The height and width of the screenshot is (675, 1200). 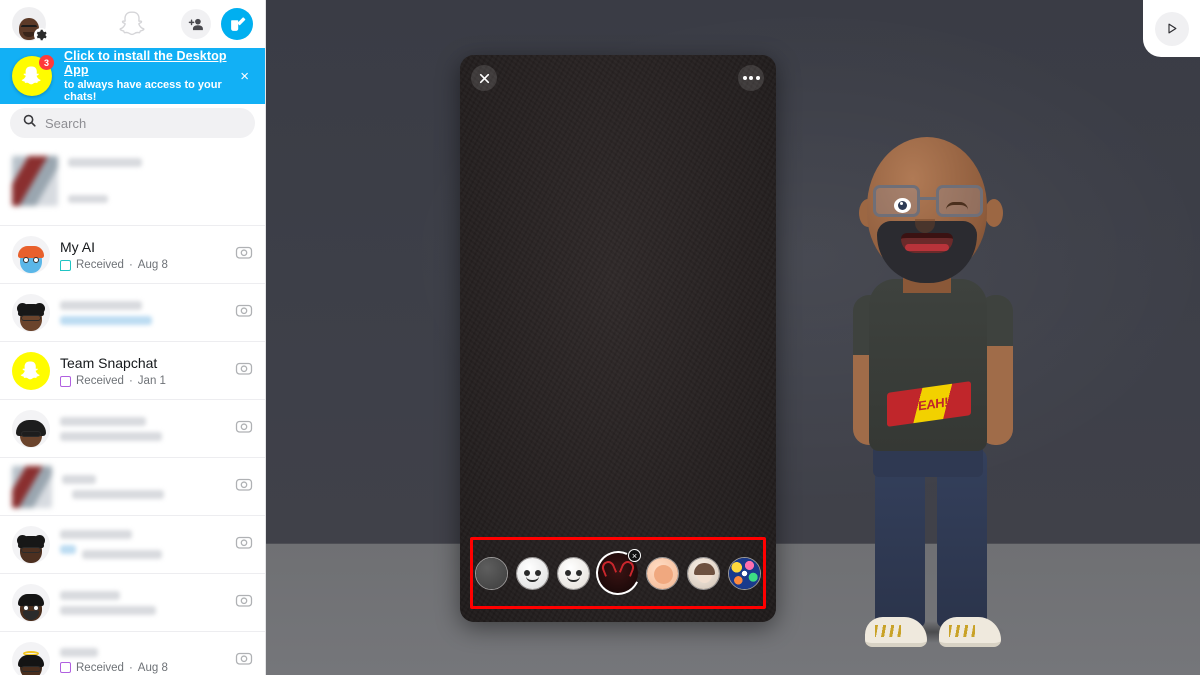 I want to click on sidebar-header, so click(x=132, y=24).